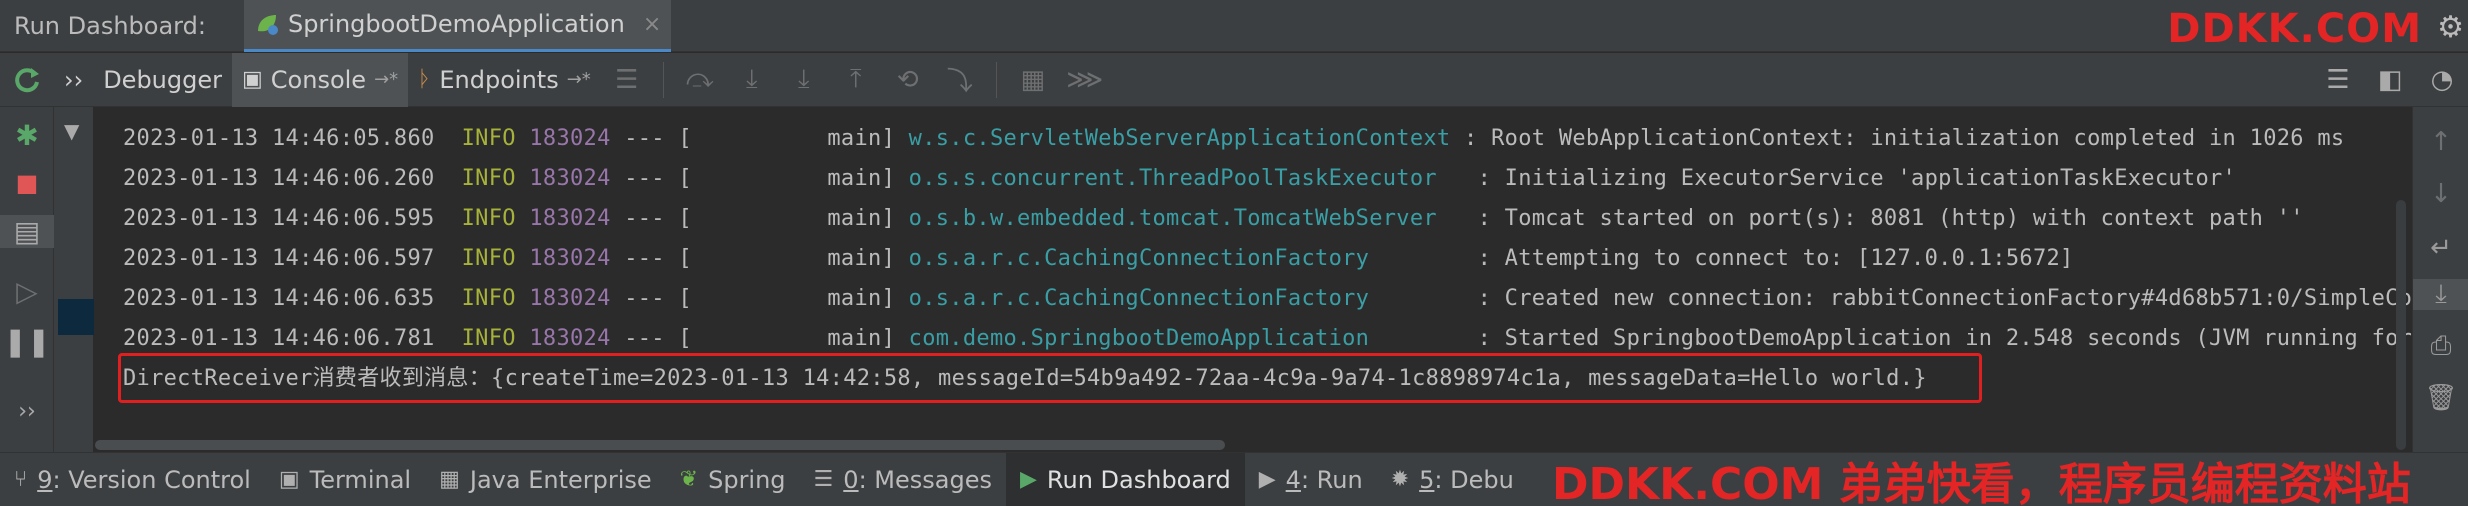 This screenshot has width=2468, height=506. I want to click on resume-icon: ▷, so click(27, 291).